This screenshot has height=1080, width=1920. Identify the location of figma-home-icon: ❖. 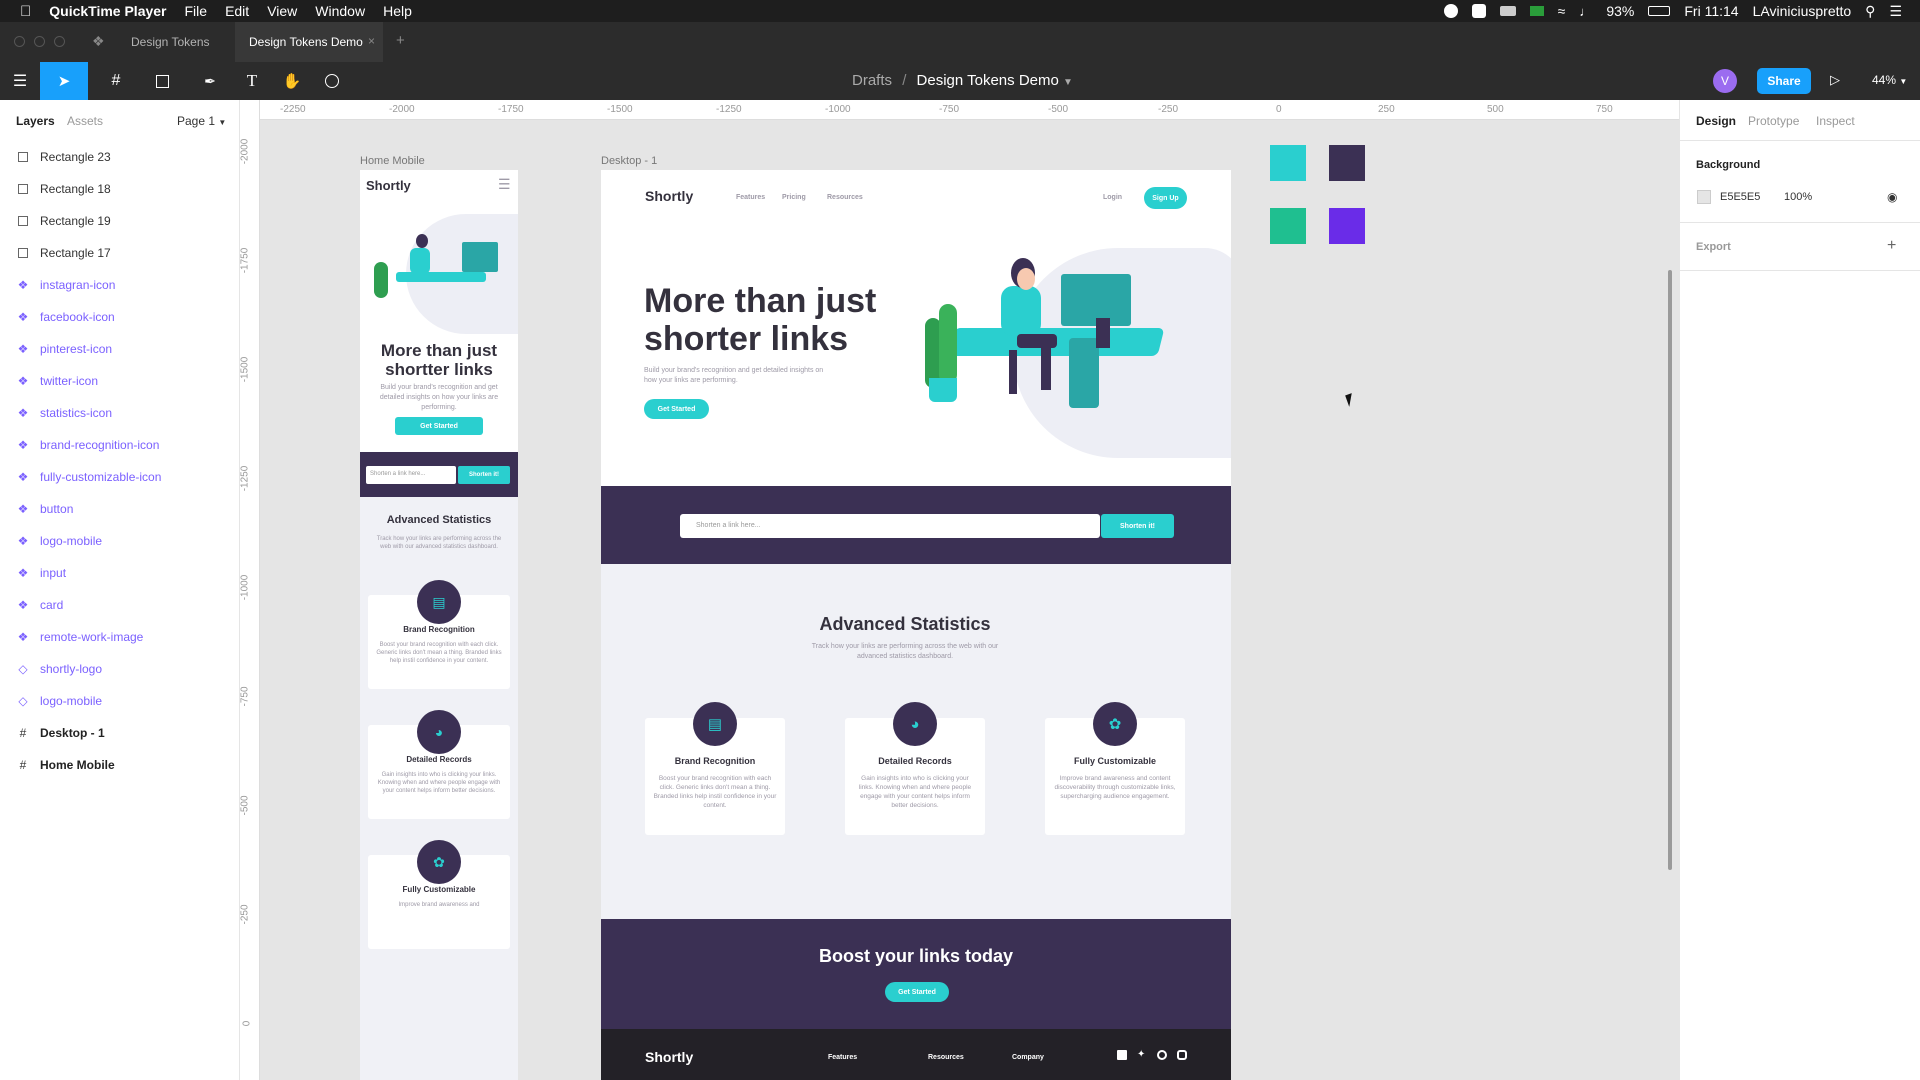
(98, 41).